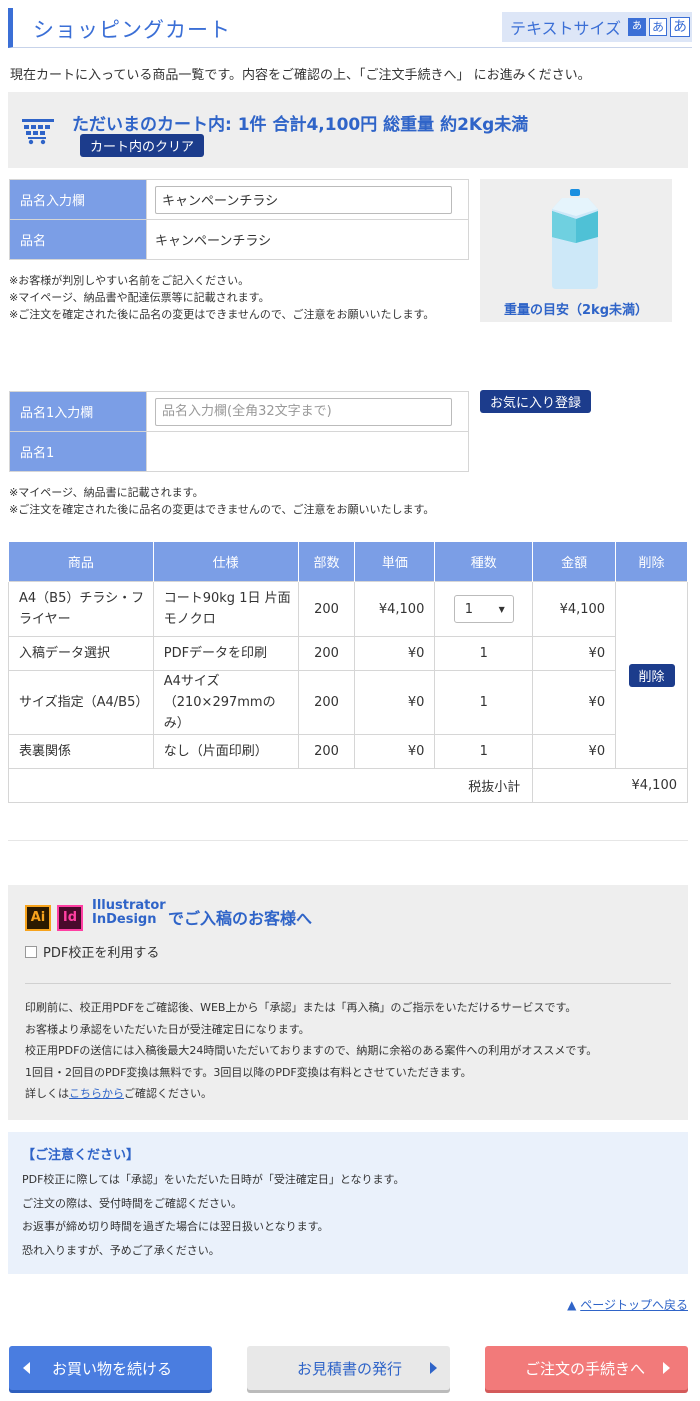  What do you see at coordinates (110, 1368) in the screenshot?
I see `continue-shopping-button: お買い物を続ける` at bounding box center [110, 1368].